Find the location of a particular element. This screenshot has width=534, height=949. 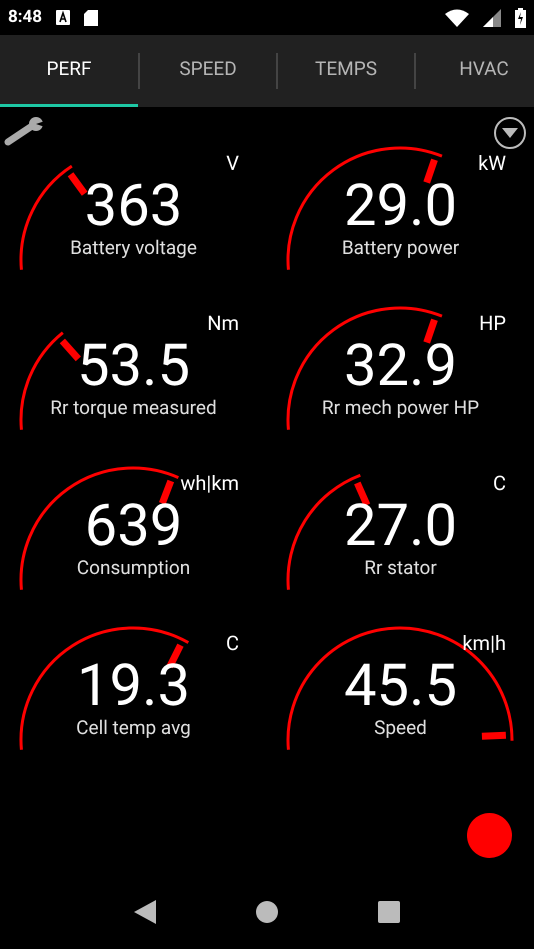

caret-icon is located at coordinates (510, 133).